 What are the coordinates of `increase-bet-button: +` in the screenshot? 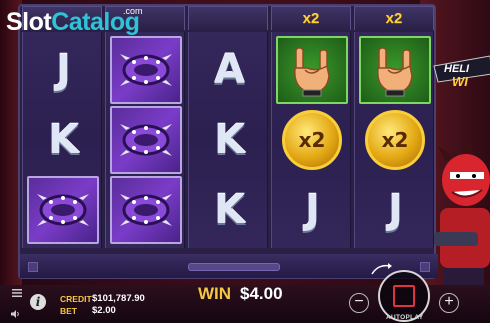 It's located at (449, 303).